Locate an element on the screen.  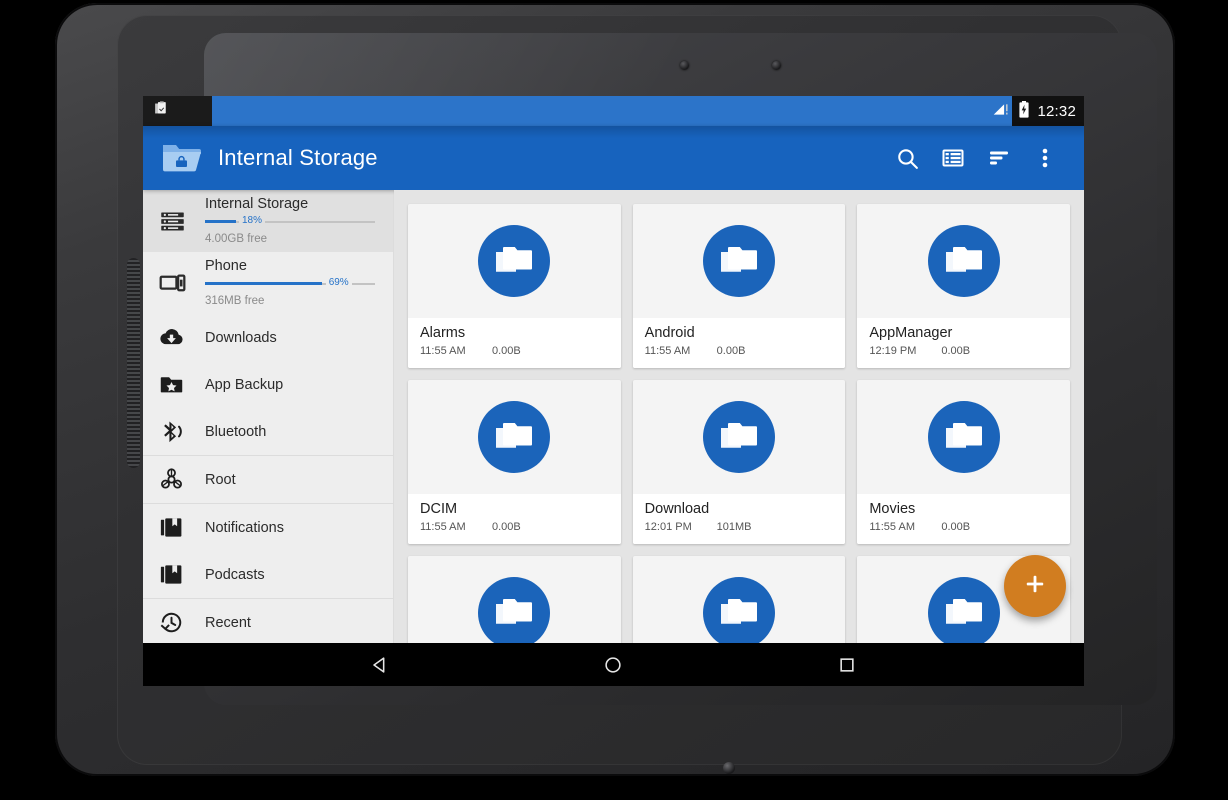
status-bar: 12:32 is located at coordinates (613, 111).